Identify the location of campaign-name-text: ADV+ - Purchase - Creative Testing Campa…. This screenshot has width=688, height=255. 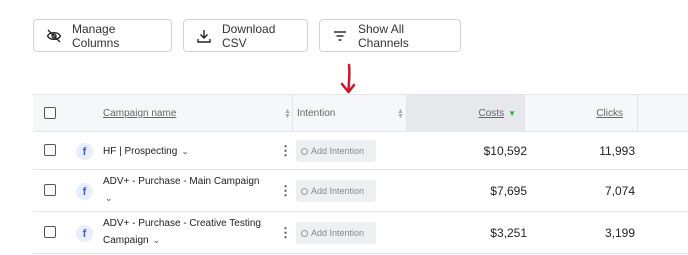
(182, 232).